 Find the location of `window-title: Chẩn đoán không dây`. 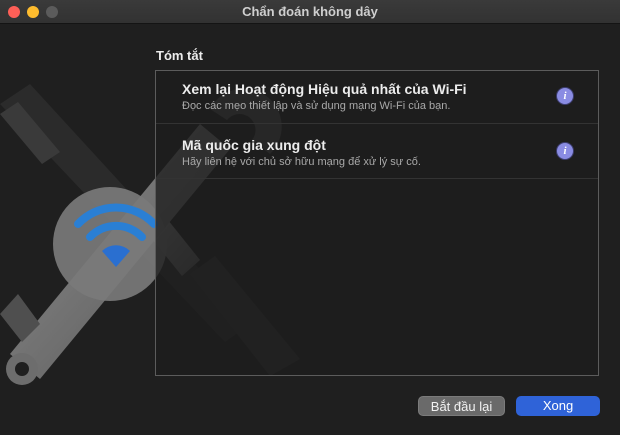

window-title: Chẩn đoán không dây is located at coordinates (310, 11).